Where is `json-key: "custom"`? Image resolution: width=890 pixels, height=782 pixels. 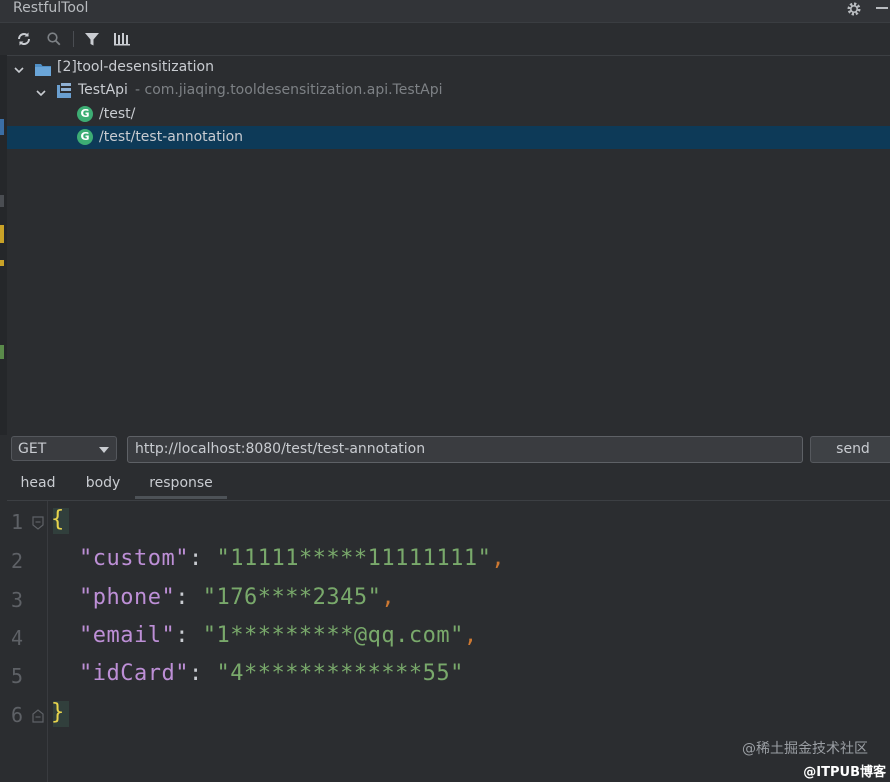 json-key: "custom" is located at coordinates (134, 558).